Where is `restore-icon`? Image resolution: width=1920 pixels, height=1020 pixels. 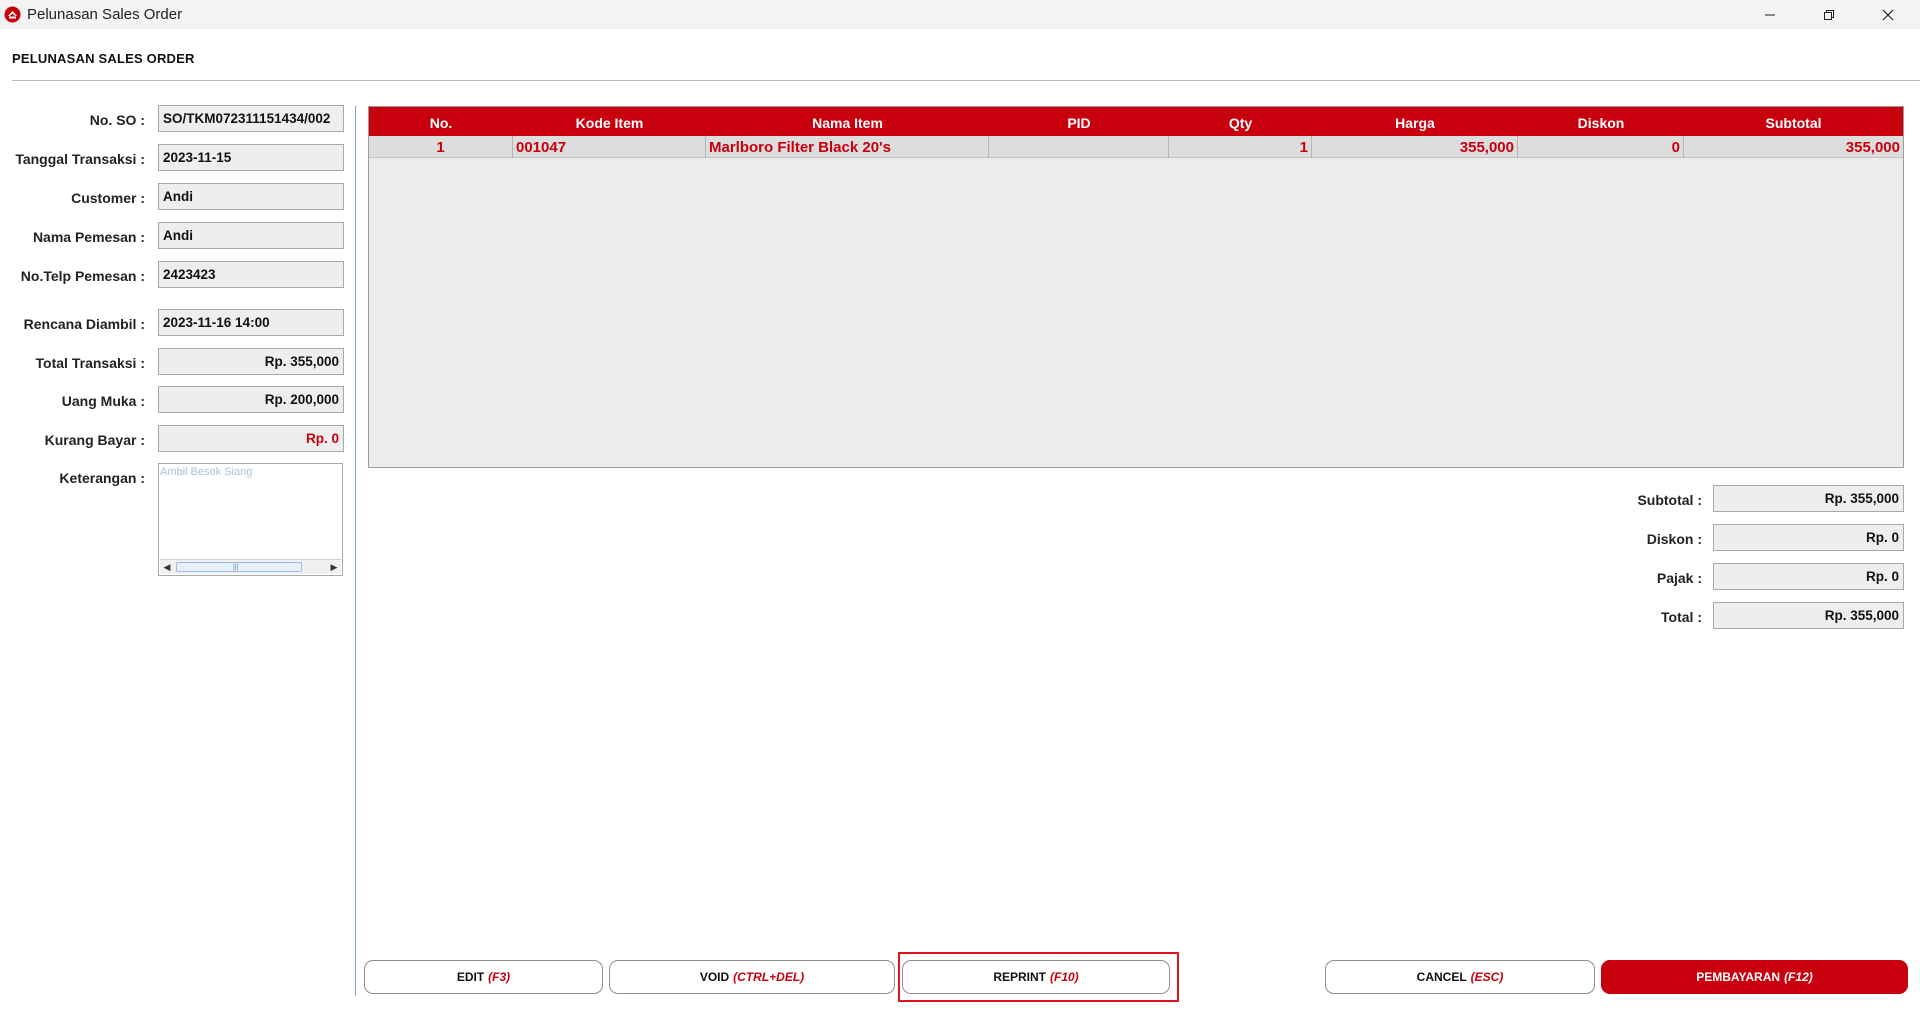
restore-icon is located at coordinates (1829, 14).